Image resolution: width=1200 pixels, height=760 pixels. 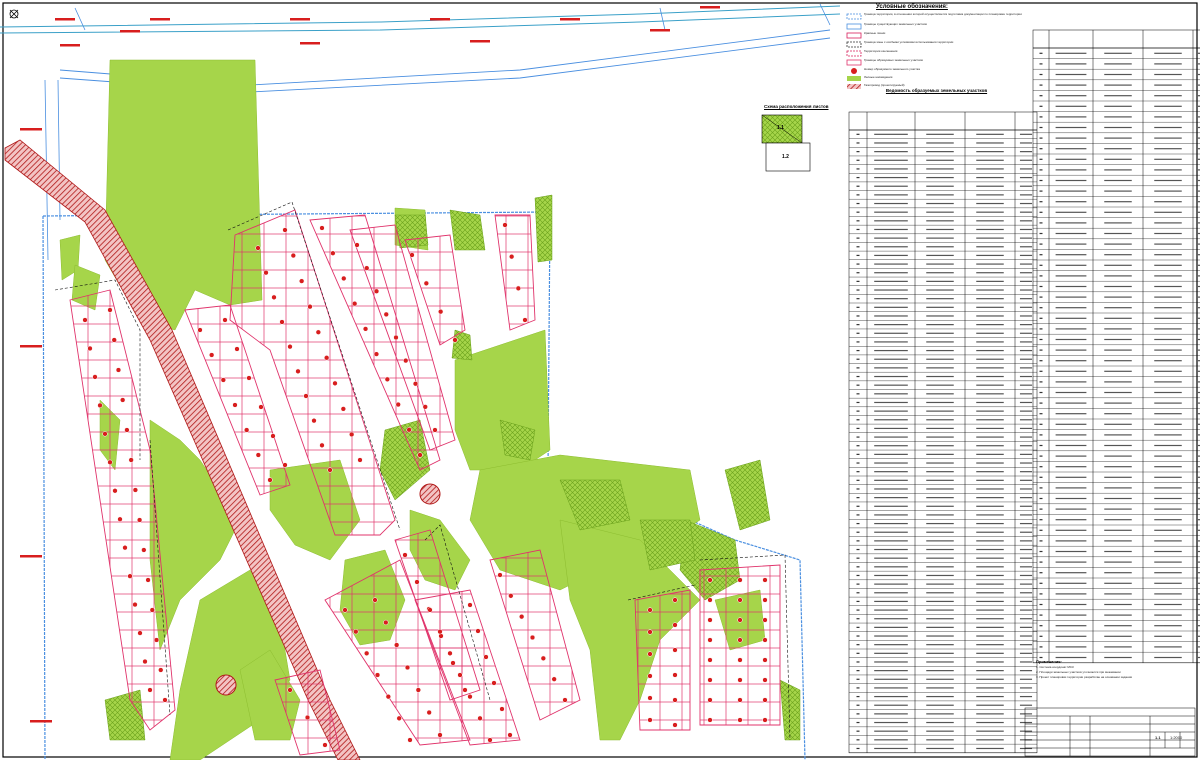 I want to click on legend-swatches, so click(x=854, y=51).